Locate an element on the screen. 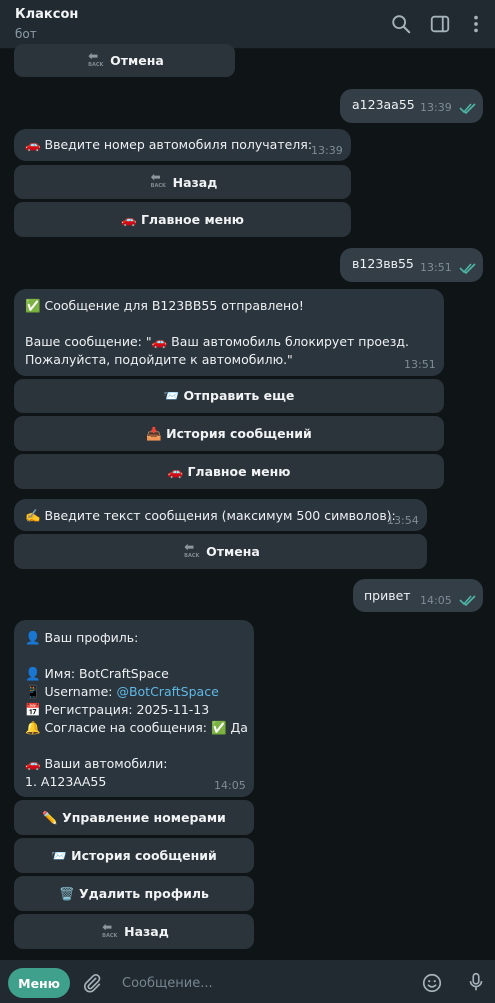  emoji-icon is located at coordinates (432, 983).